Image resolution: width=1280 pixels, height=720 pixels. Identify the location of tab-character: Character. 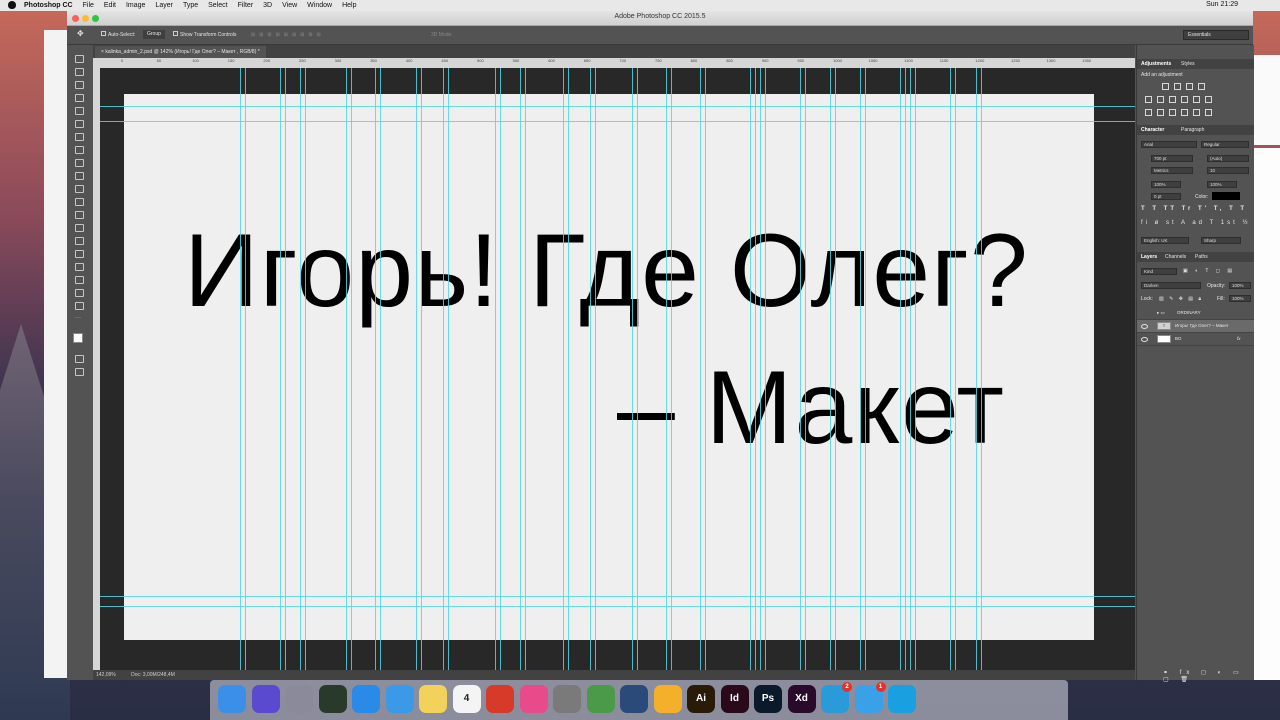
(1152, 130).